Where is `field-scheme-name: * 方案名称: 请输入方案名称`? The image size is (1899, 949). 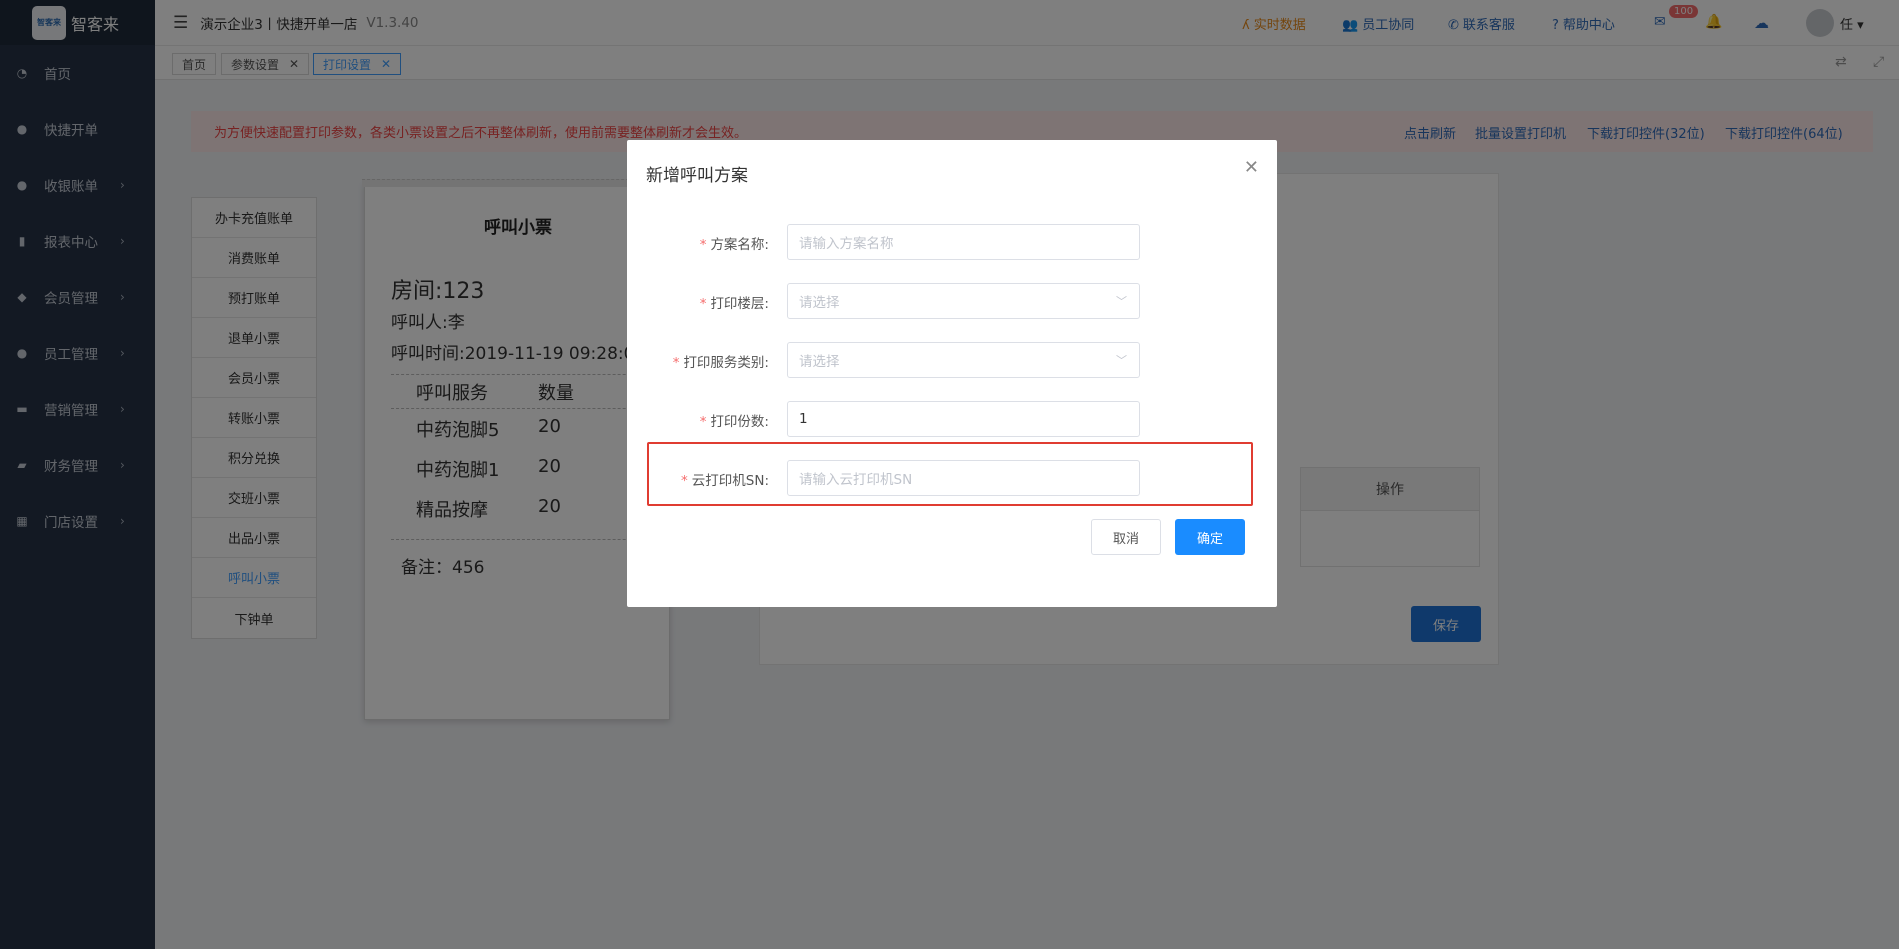 field-scheme-name: * 方案名称: 请输入方案名称 is located at coordinates (952, 242).